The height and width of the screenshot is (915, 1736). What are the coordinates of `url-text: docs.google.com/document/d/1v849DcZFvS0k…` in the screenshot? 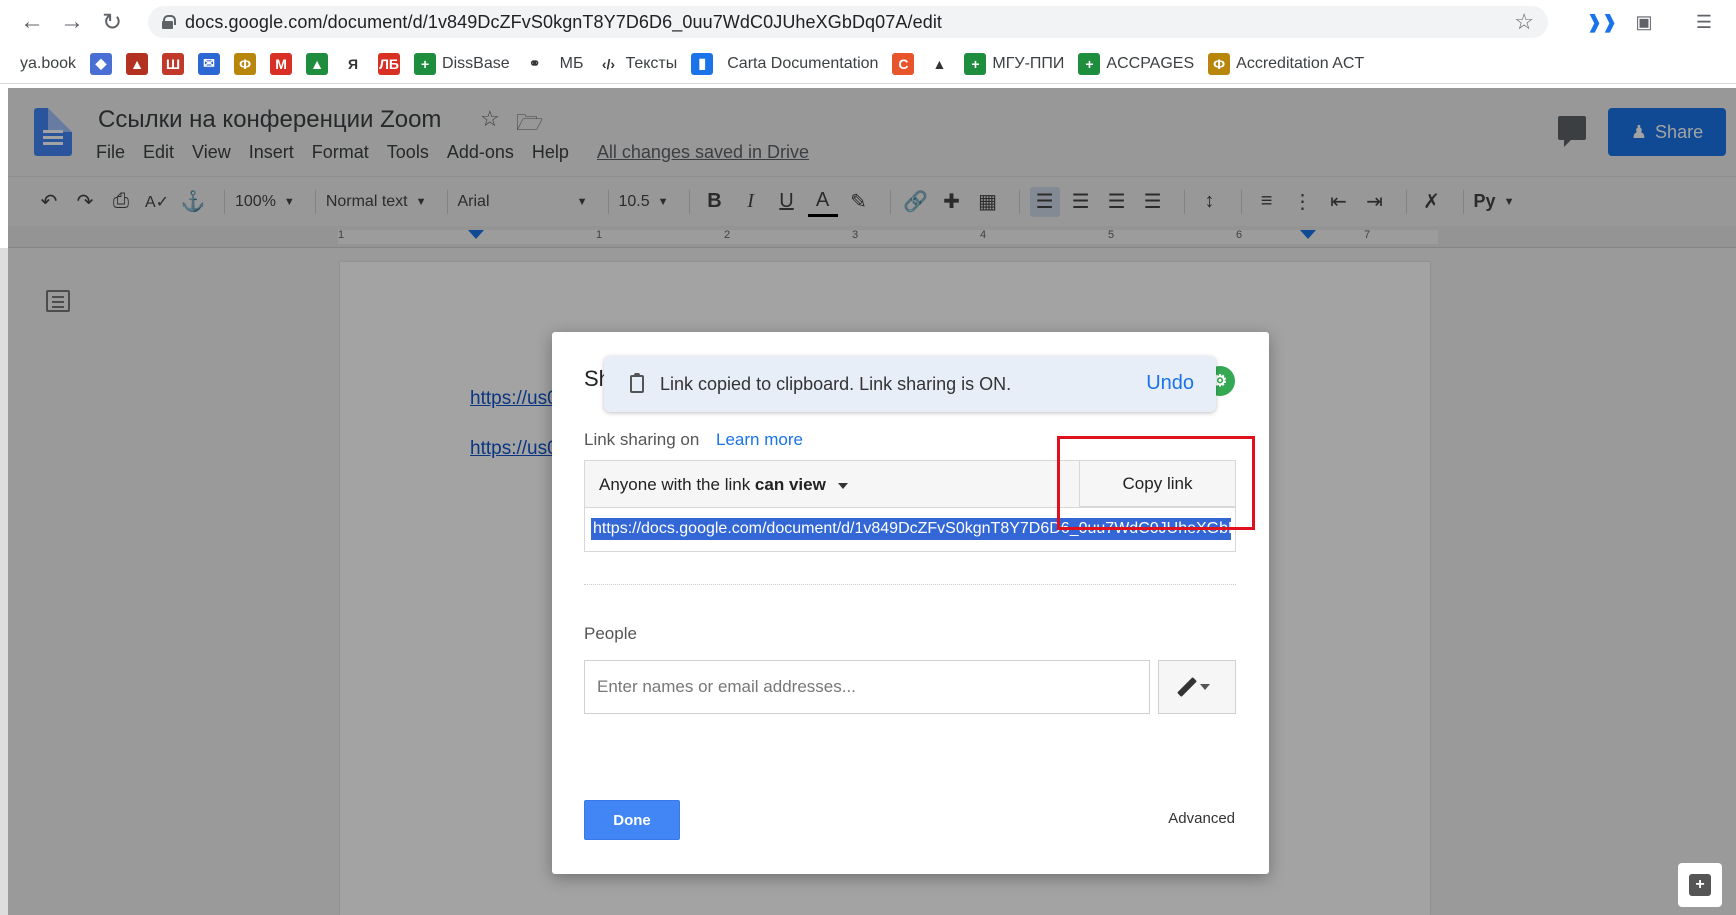 It's located at (563, 22).